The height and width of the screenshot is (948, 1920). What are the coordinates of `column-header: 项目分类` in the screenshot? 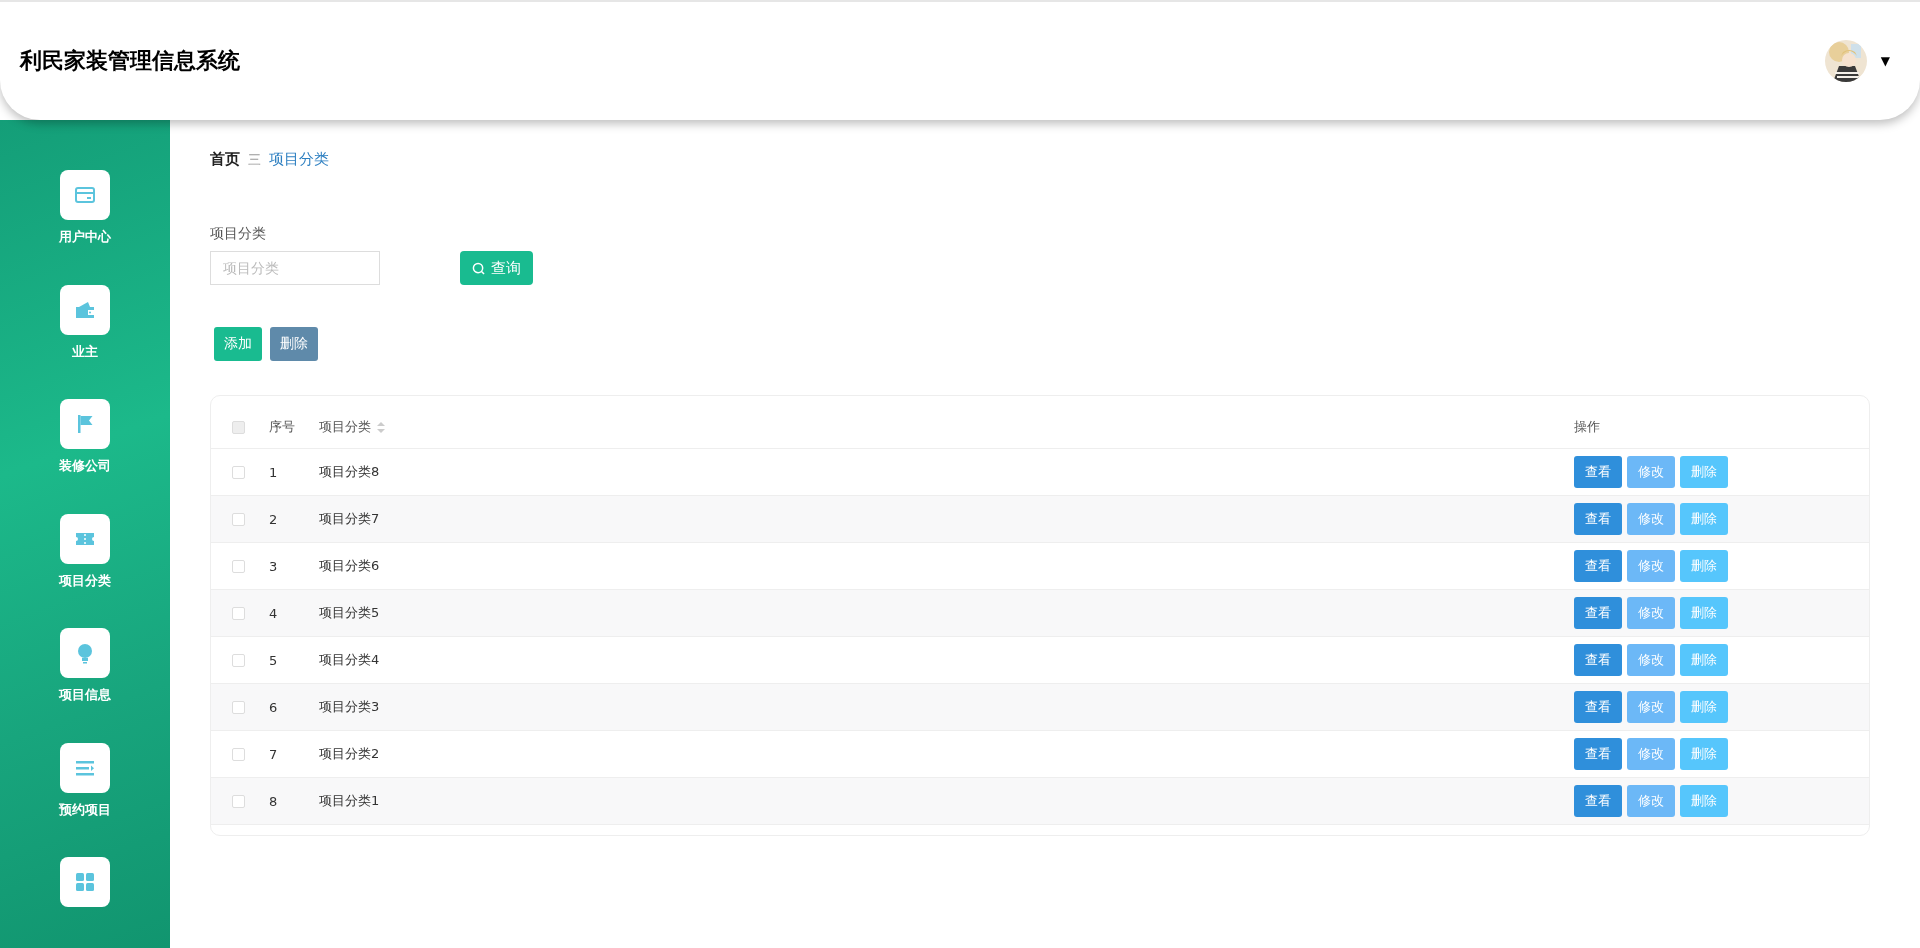 It's located at (345, 427).